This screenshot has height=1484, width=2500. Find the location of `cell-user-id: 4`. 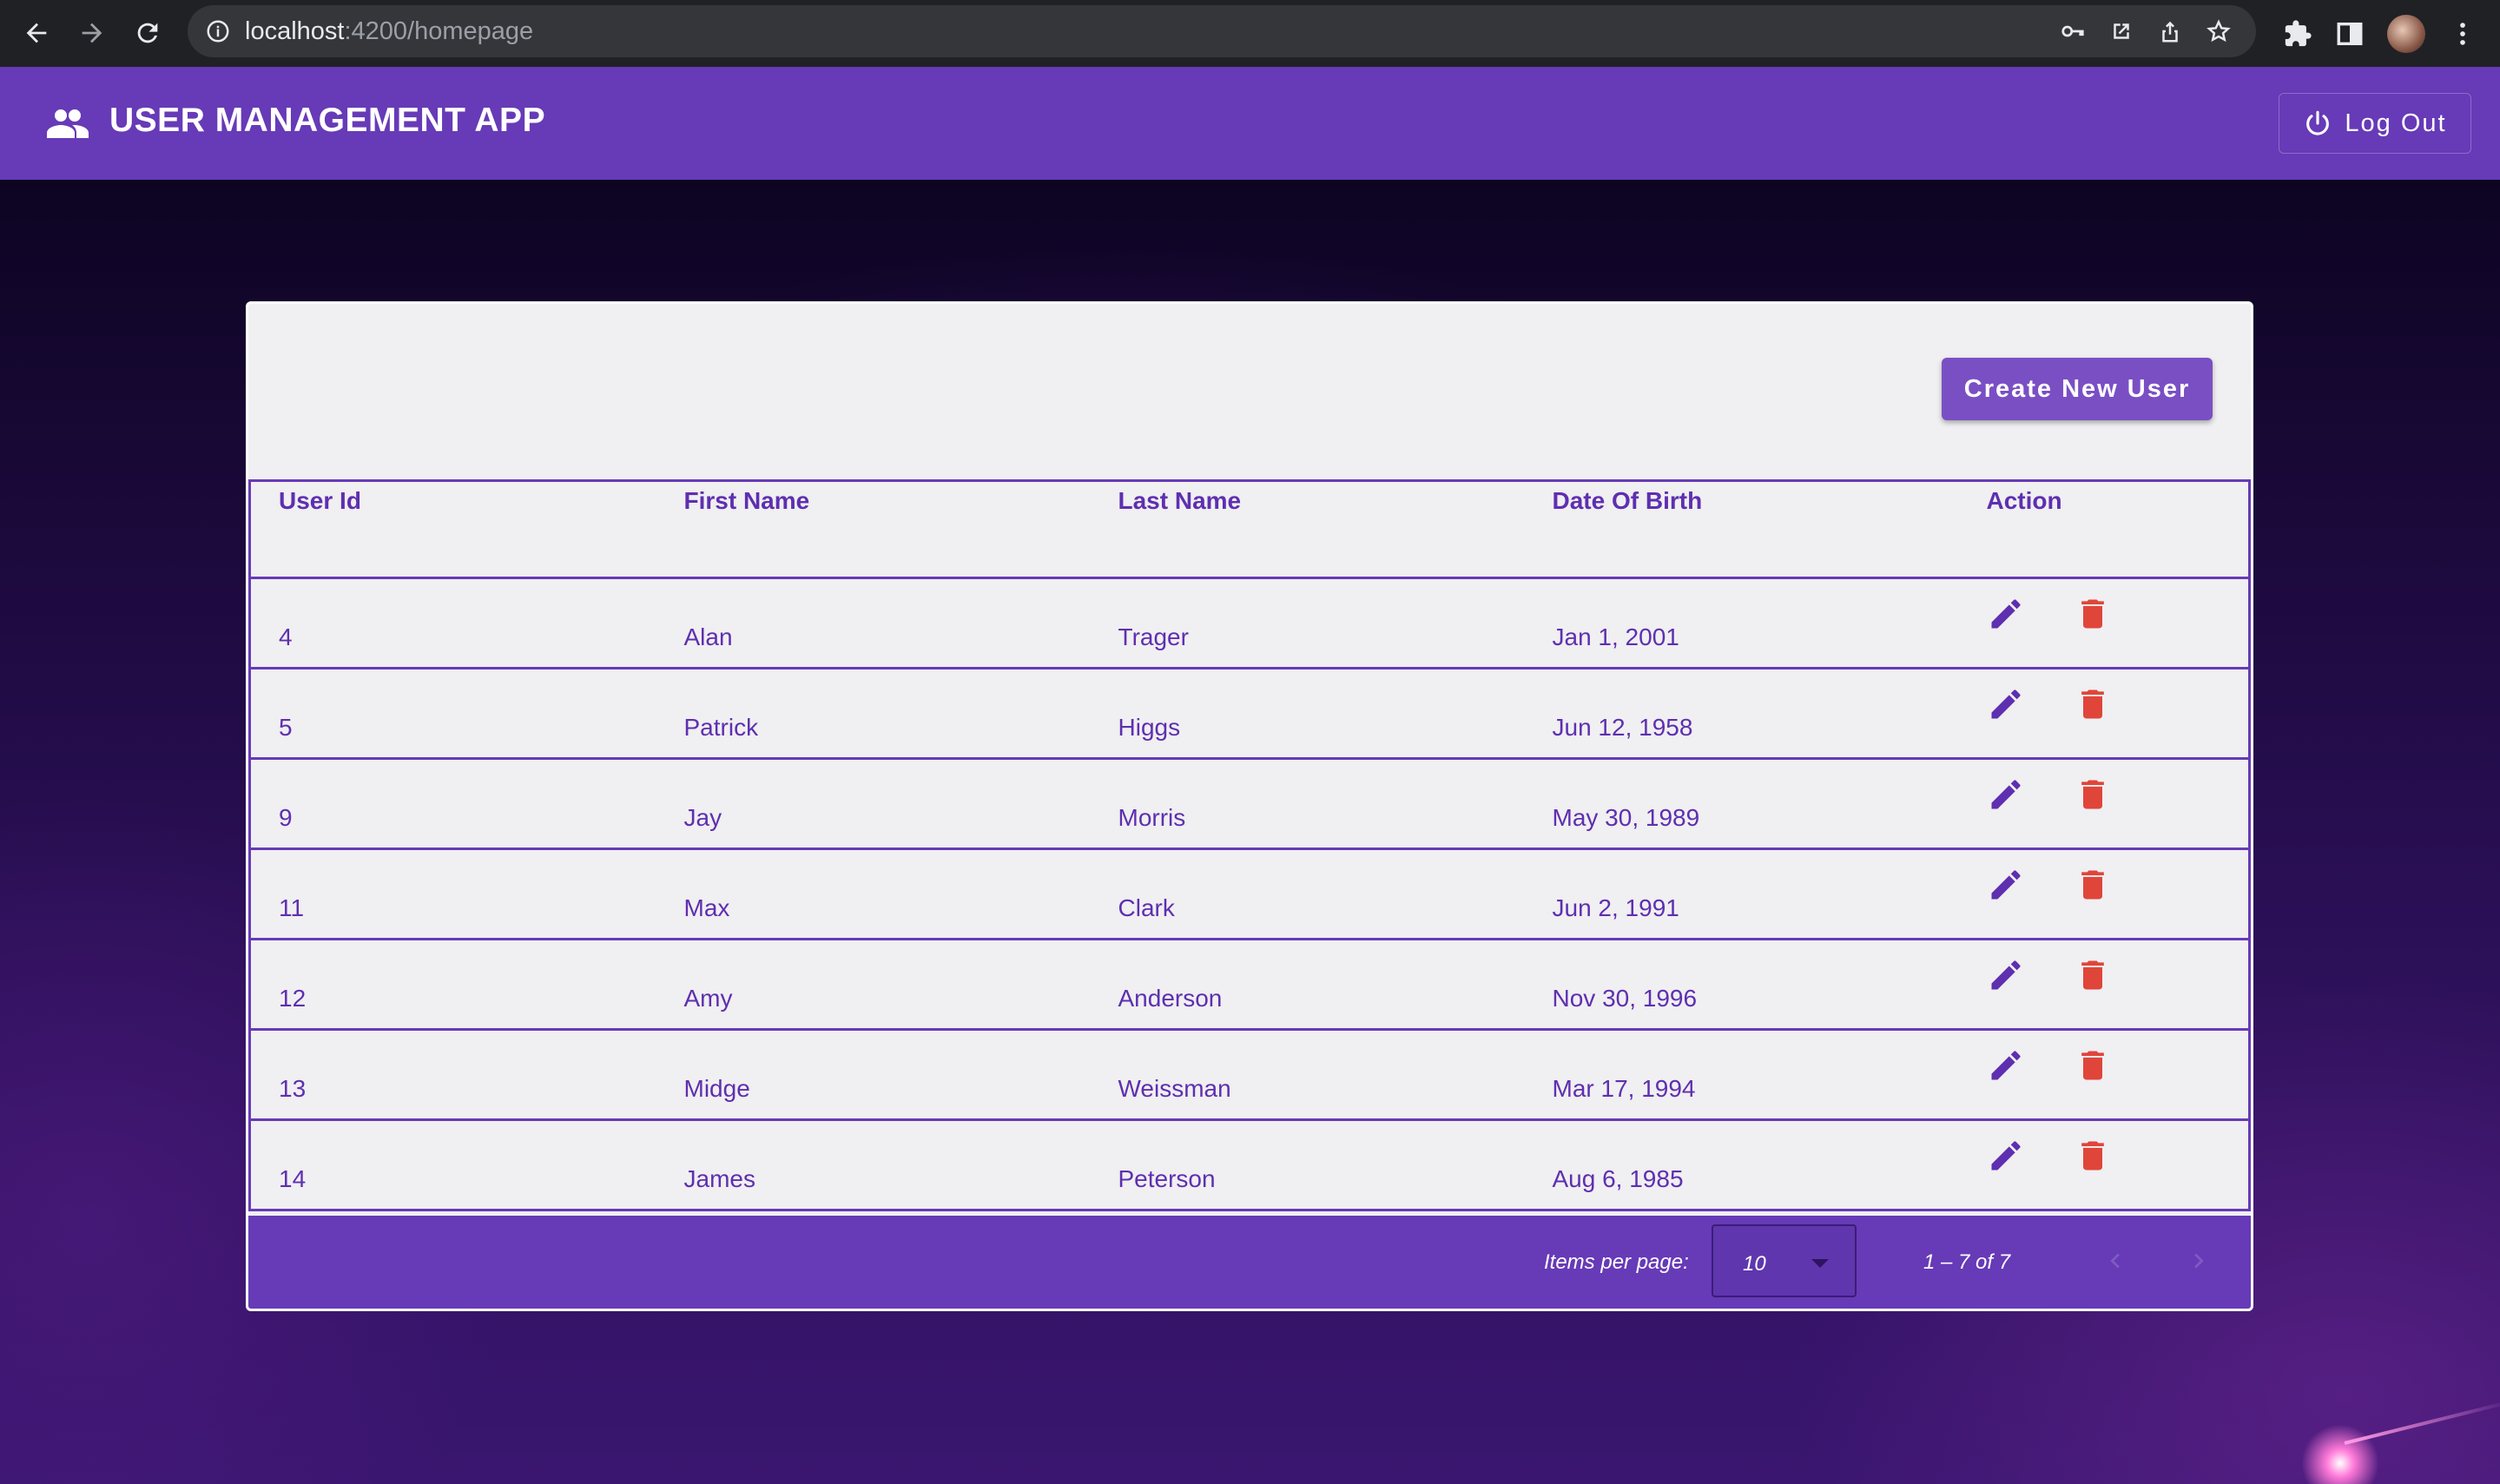

cell-user-id: 4 is located at coordinates (466, 623).